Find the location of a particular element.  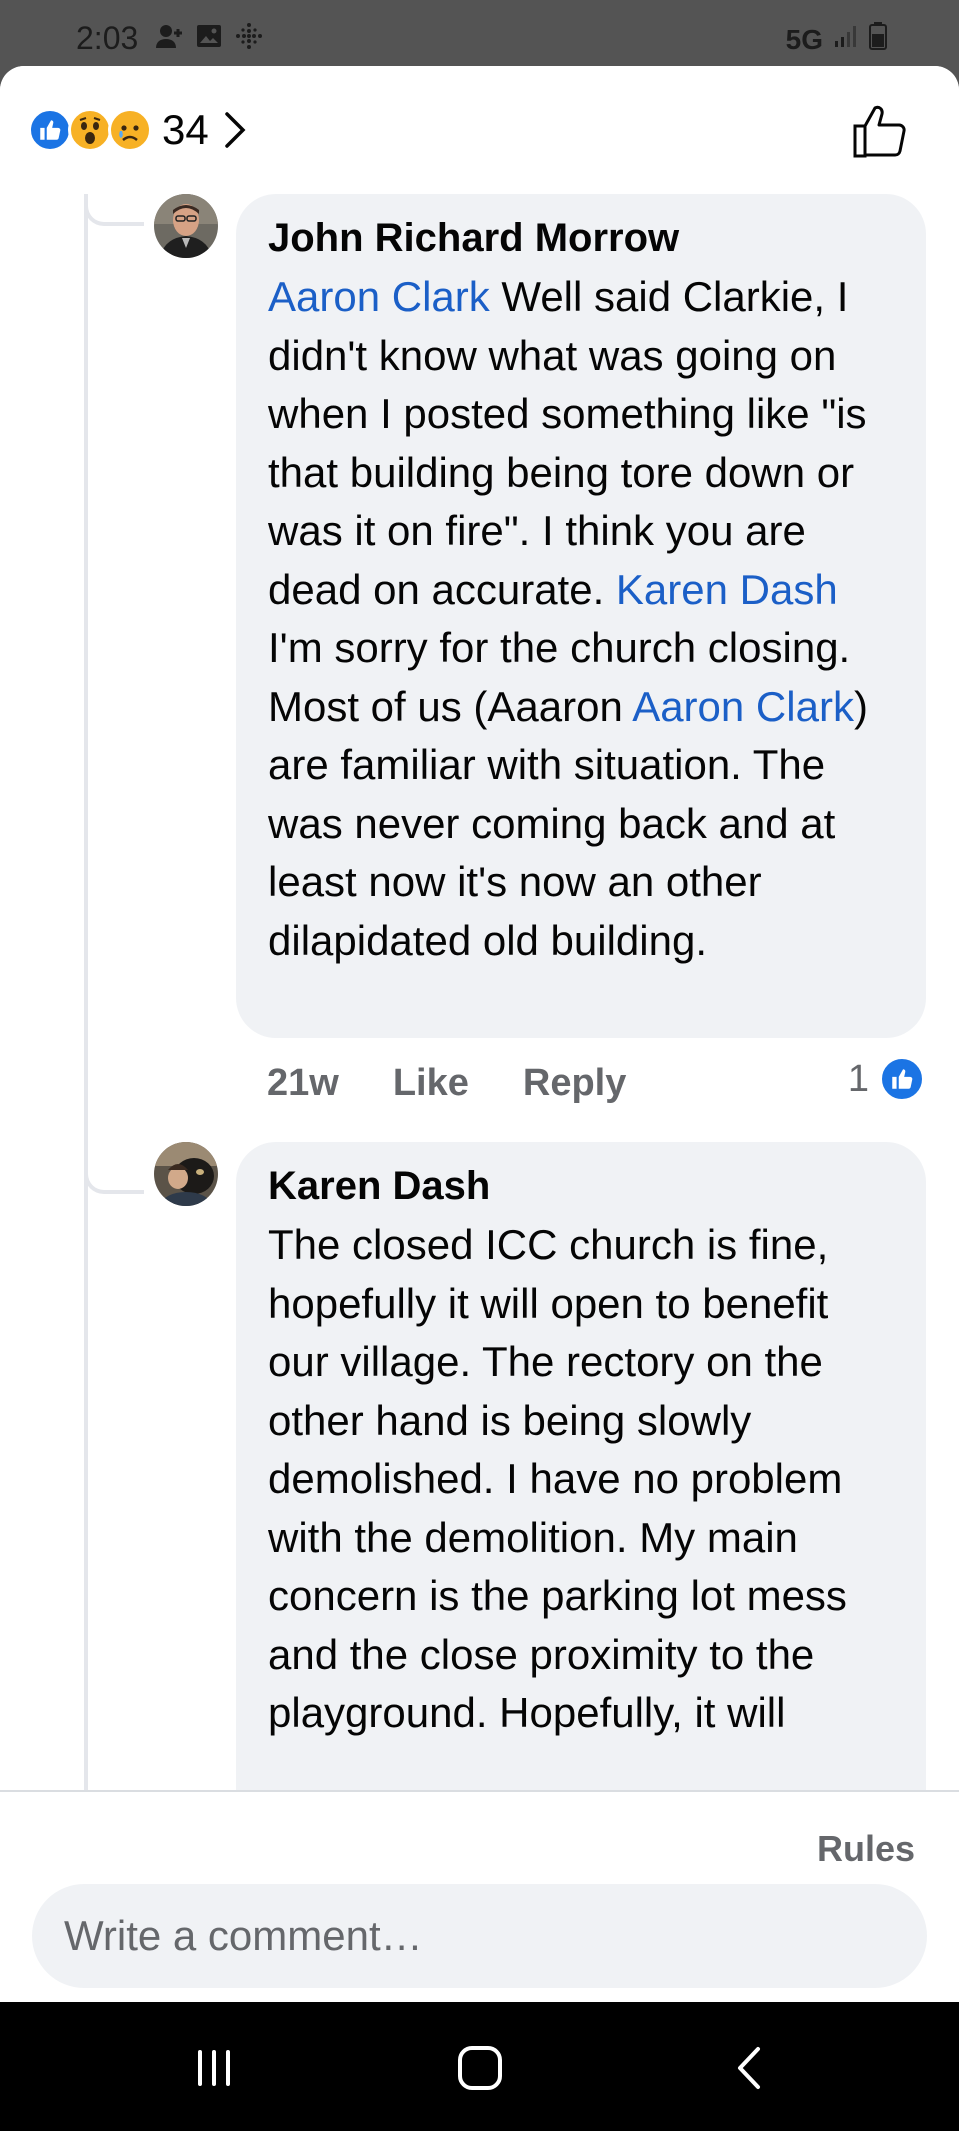

comment-reaction-count: 1 is located at coordinates (858, 1078).